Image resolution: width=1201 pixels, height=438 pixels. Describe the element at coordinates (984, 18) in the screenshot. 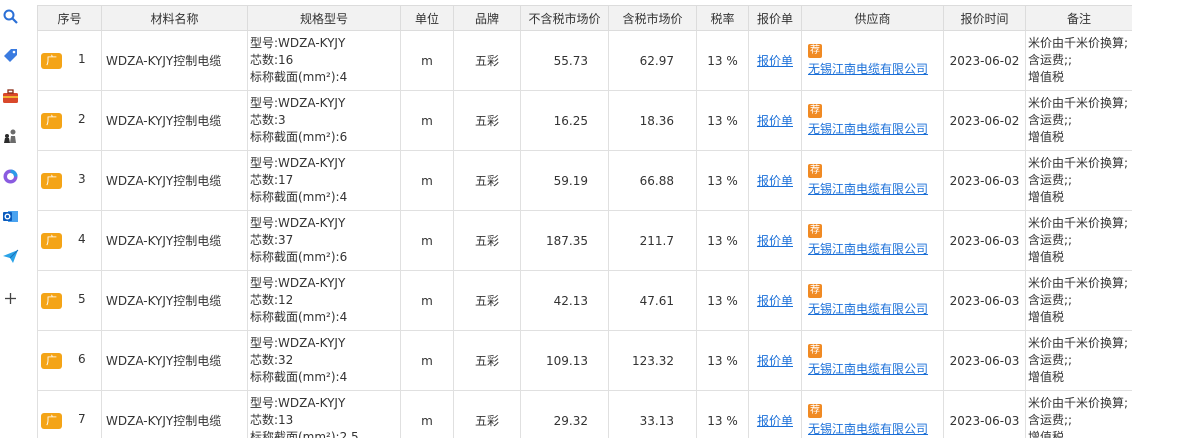

I see `col-header-quote-time: 报价时间` at that location.